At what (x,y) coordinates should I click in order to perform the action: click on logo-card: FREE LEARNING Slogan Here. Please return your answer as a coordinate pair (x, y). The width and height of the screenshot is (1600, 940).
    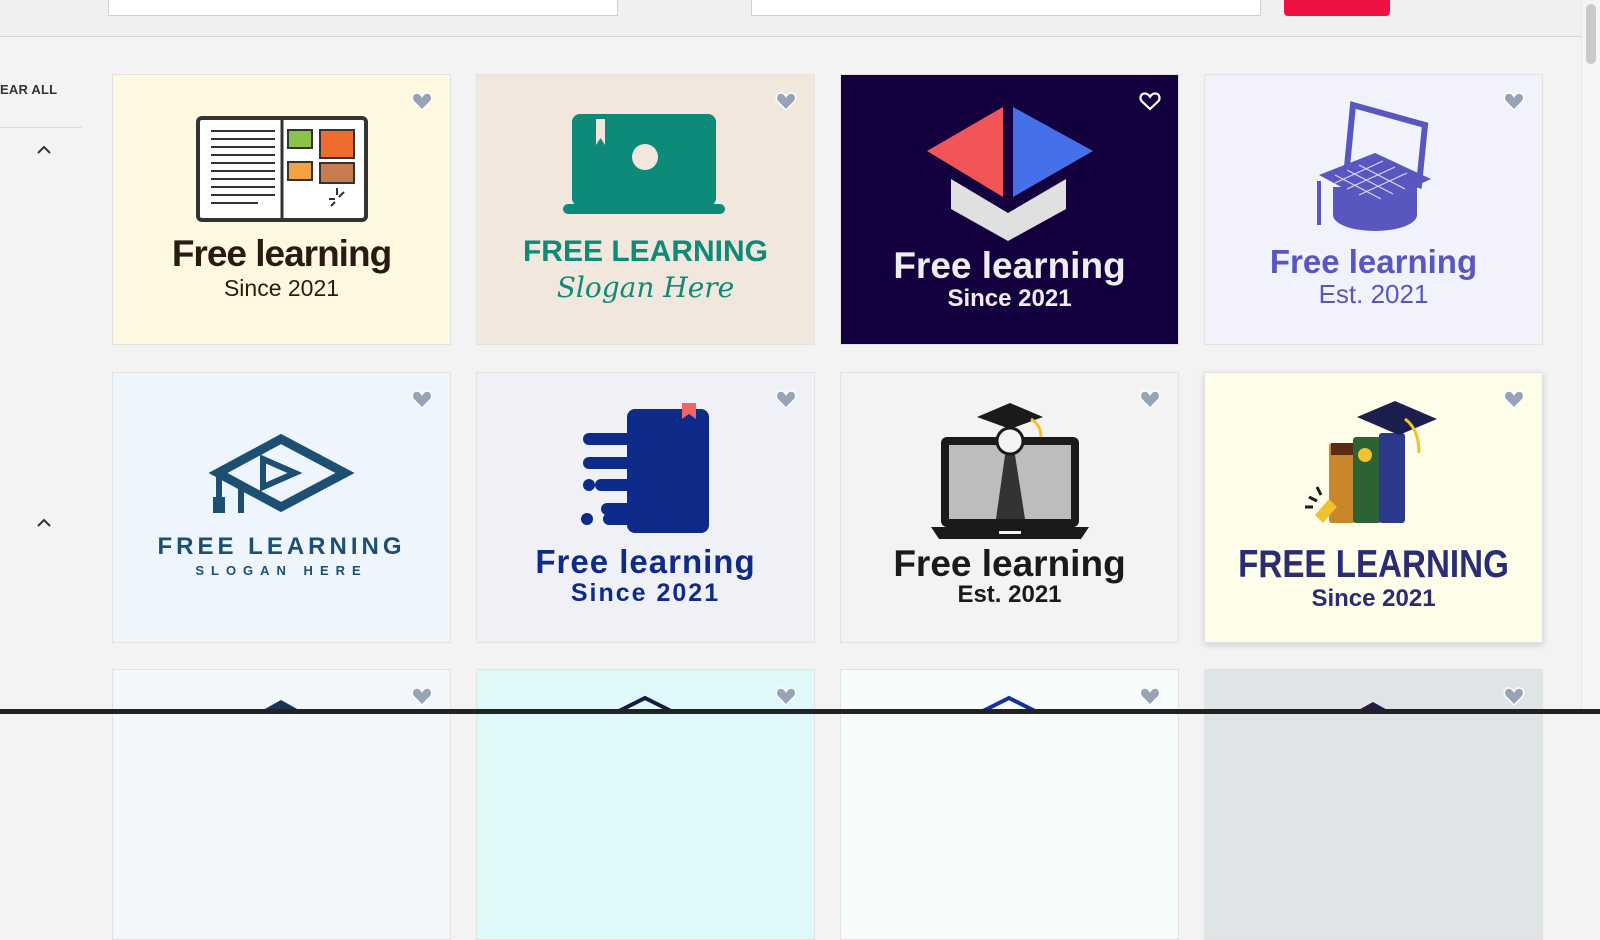
    Looking at the image, I should click on (645, 209).